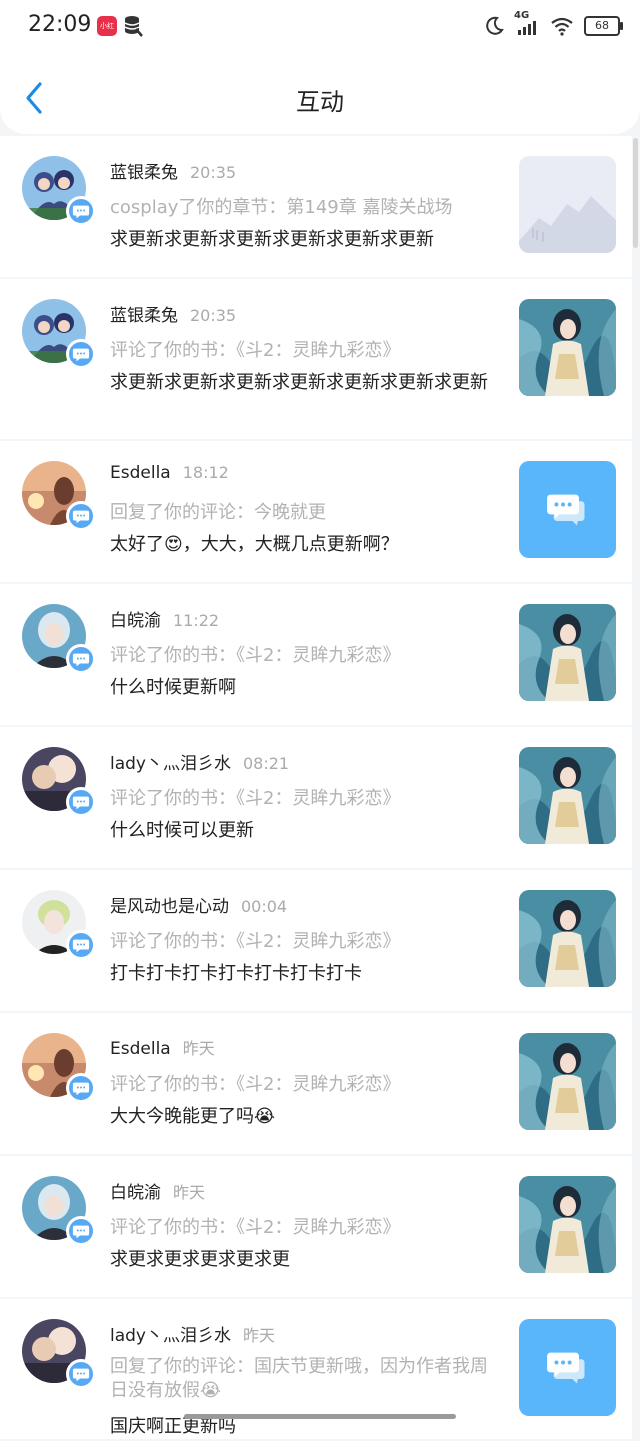 This screenshot has height=1441, width=640. I want to click on comment-text: 求更新求更新求更新求更新求更新求更新求更新, so click(299, 382).